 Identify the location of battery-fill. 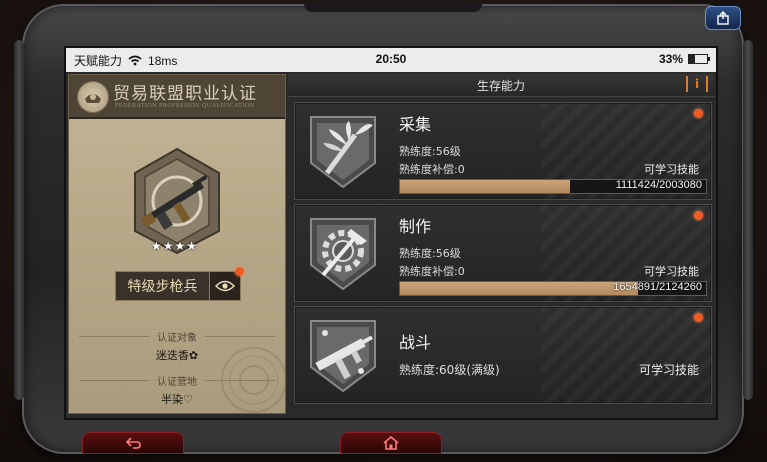
(692, 59).